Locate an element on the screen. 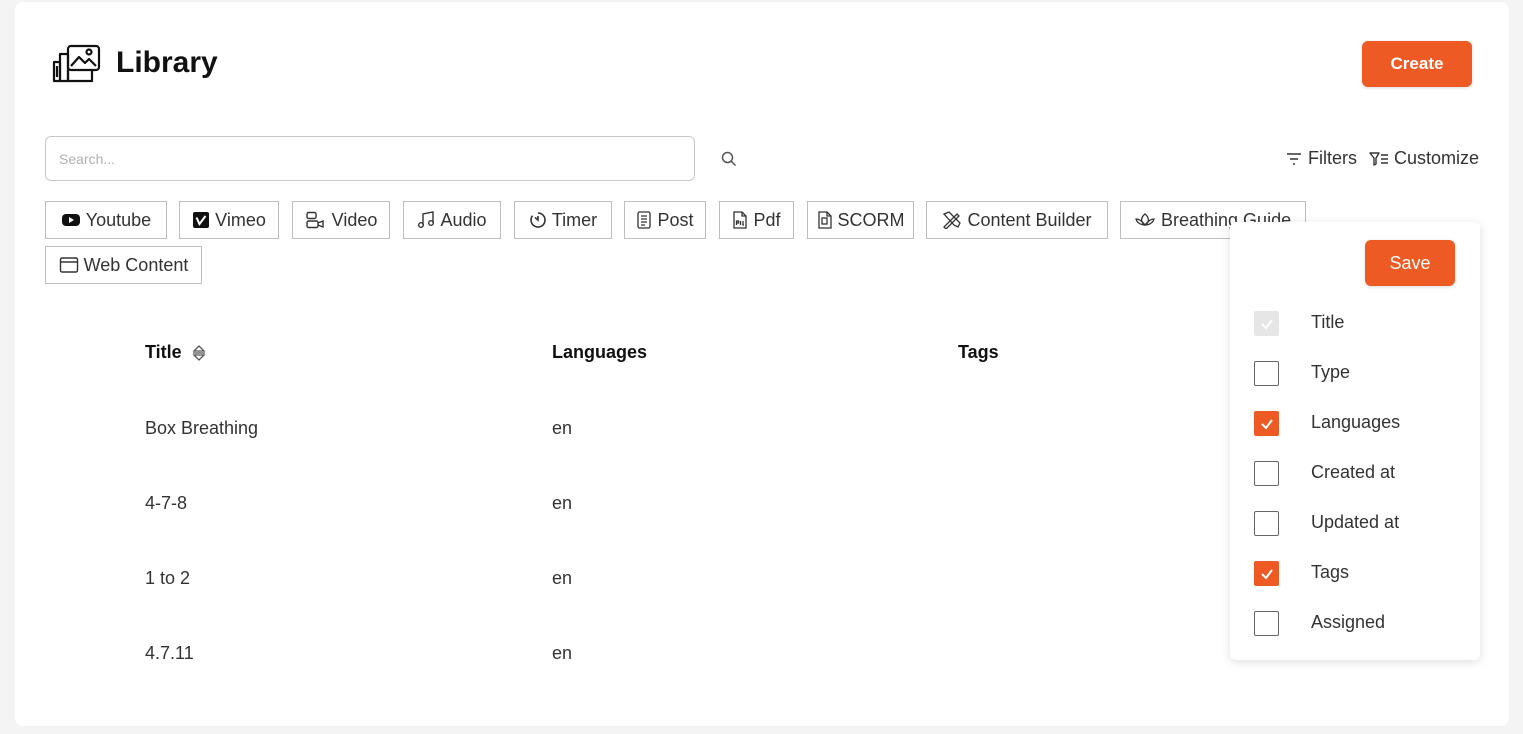 The height and width of the screenshot is (734, 1523). audio-icon is located at coordinates (426, 219).